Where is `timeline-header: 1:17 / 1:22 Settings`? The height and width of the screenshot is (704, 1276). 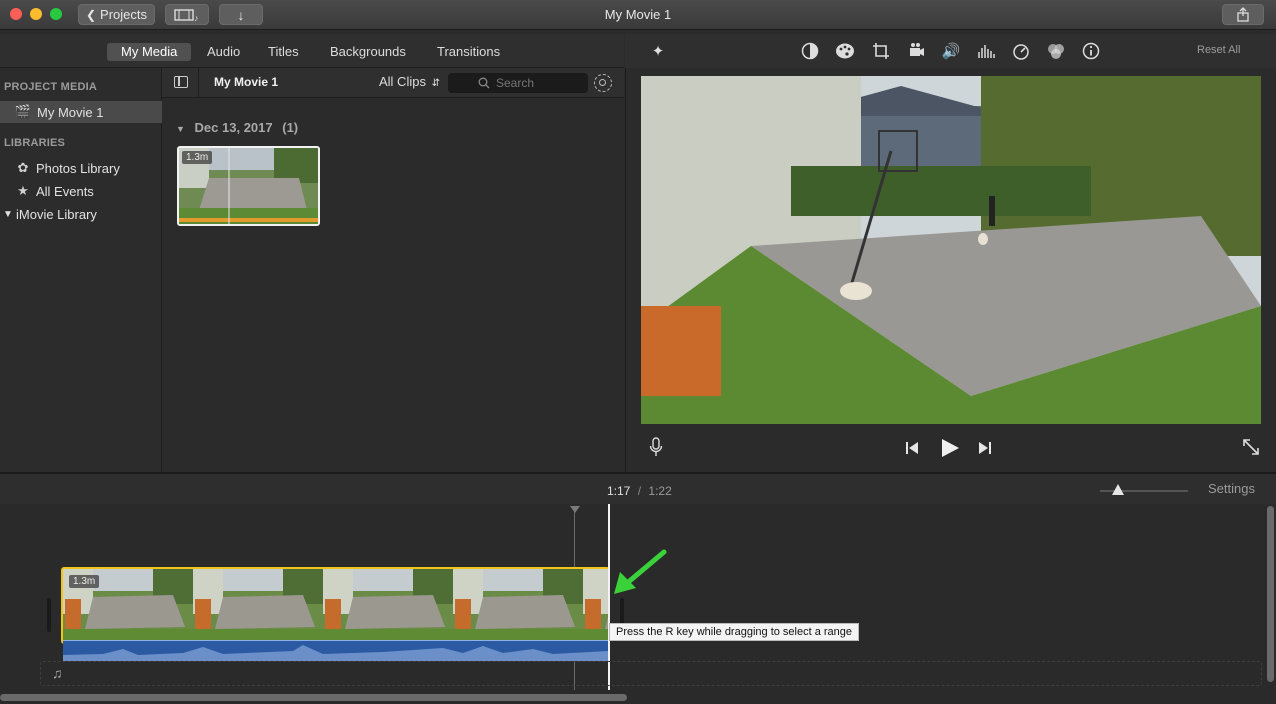
timeline-header: 1:17 / 1:22 Settings is located at coordinates (638, 488).